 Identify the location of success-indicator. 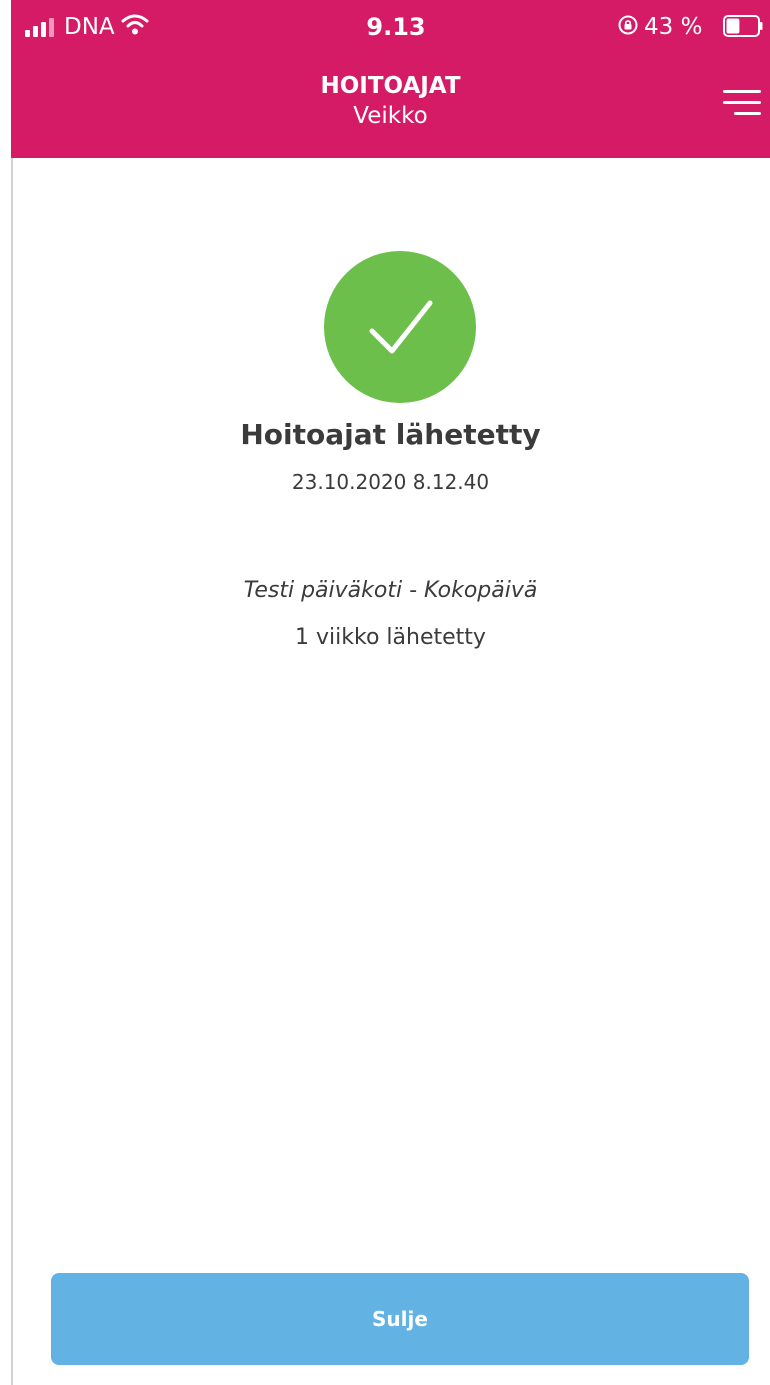
(400, 327).